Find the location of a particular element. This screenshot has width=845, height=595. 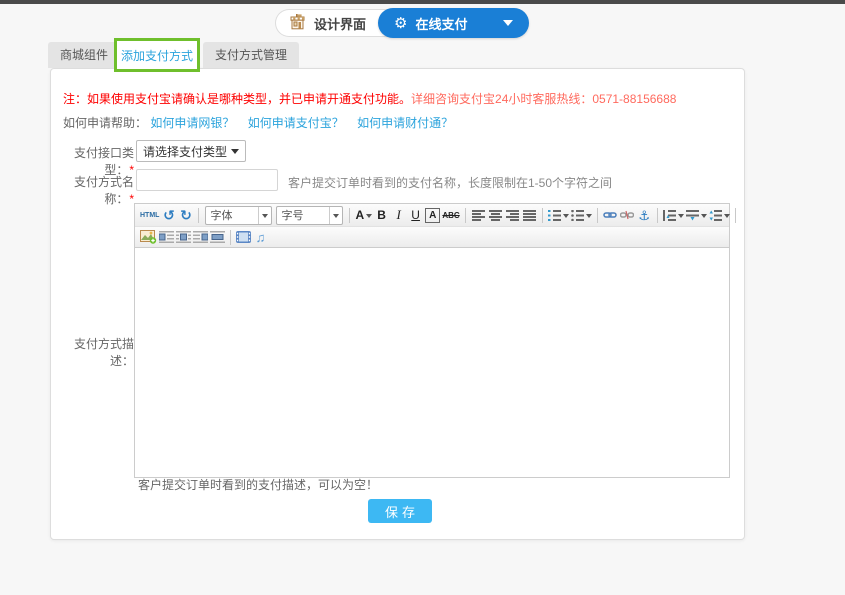

editor-toolbar-row2: ♫ is located at coordinates (432, 237).